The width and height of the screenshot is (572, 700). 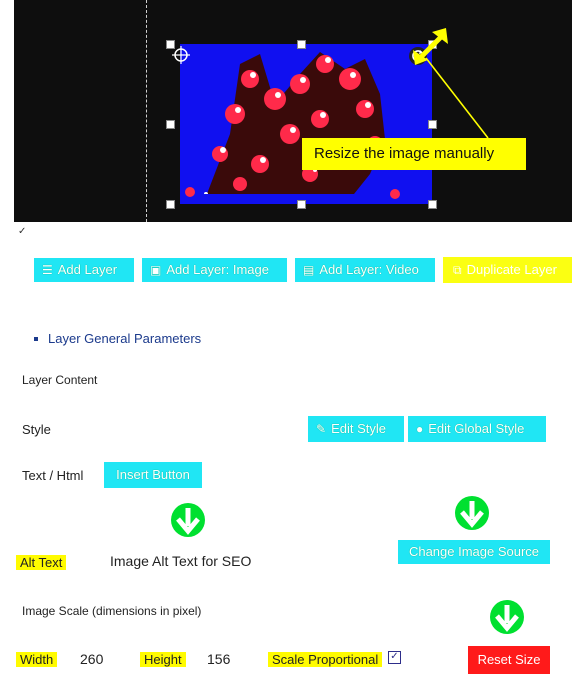 I want to click on annotation-arrows, so click(x=451, y=83).